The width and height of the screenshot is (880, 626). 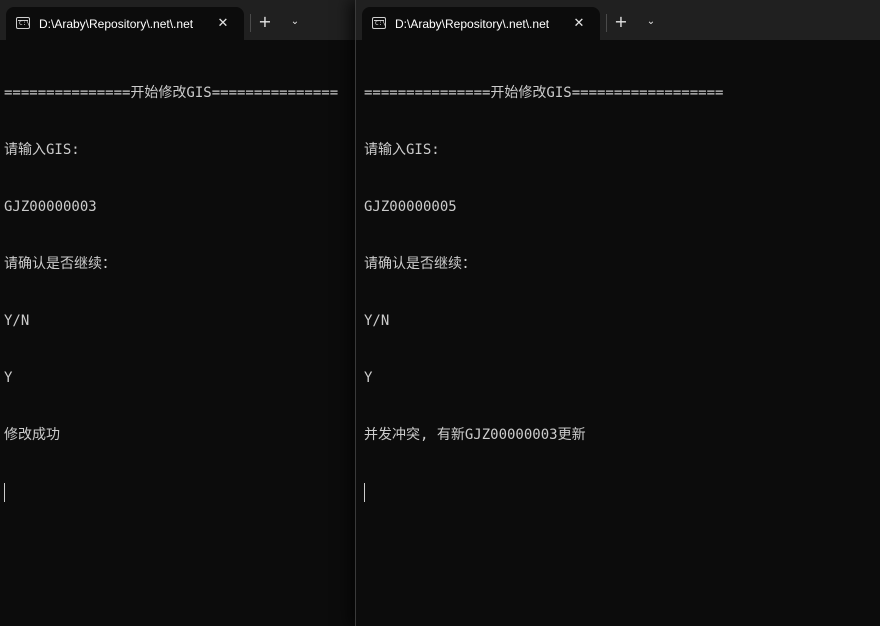 What do you see at coordinates (410, 207) in the screenshot?
I see `console-line: GJZ00000005` at bounding box center [410, 207].